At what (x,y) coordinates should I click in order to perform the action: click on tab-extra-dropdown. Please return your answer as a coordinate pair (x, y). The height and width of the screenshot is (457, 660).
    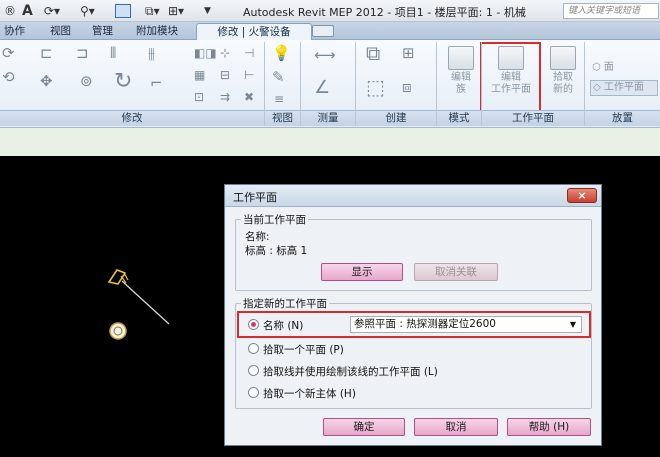
    Looking at the image, I should click on (323, 31).